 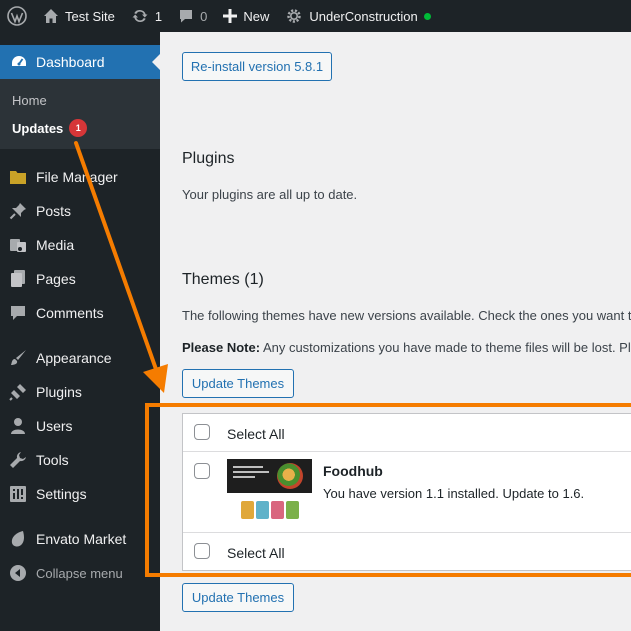 I want to click on sidebar-item-appearance: Appearance, so click(x=80, y=358).